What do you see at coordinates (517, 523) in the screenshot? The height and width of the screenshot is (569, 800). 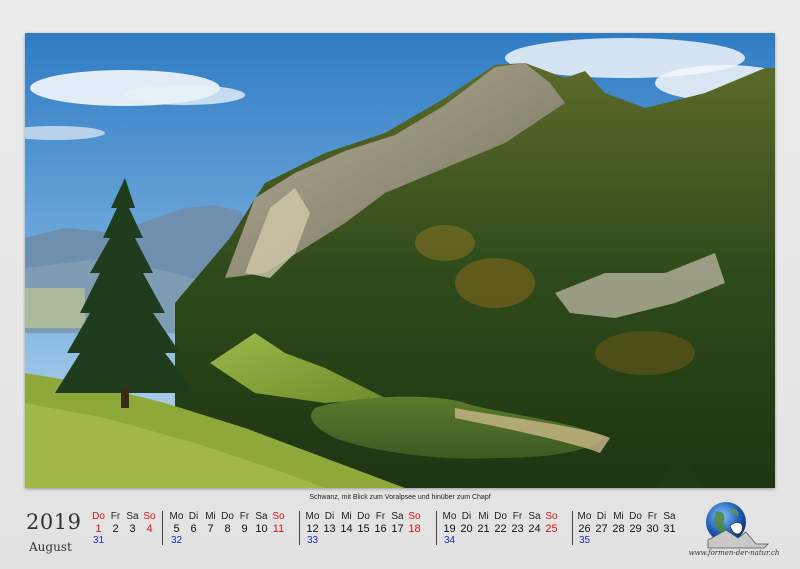 I see `calendar-day: Fr 23` at bounding box center [517, 523].